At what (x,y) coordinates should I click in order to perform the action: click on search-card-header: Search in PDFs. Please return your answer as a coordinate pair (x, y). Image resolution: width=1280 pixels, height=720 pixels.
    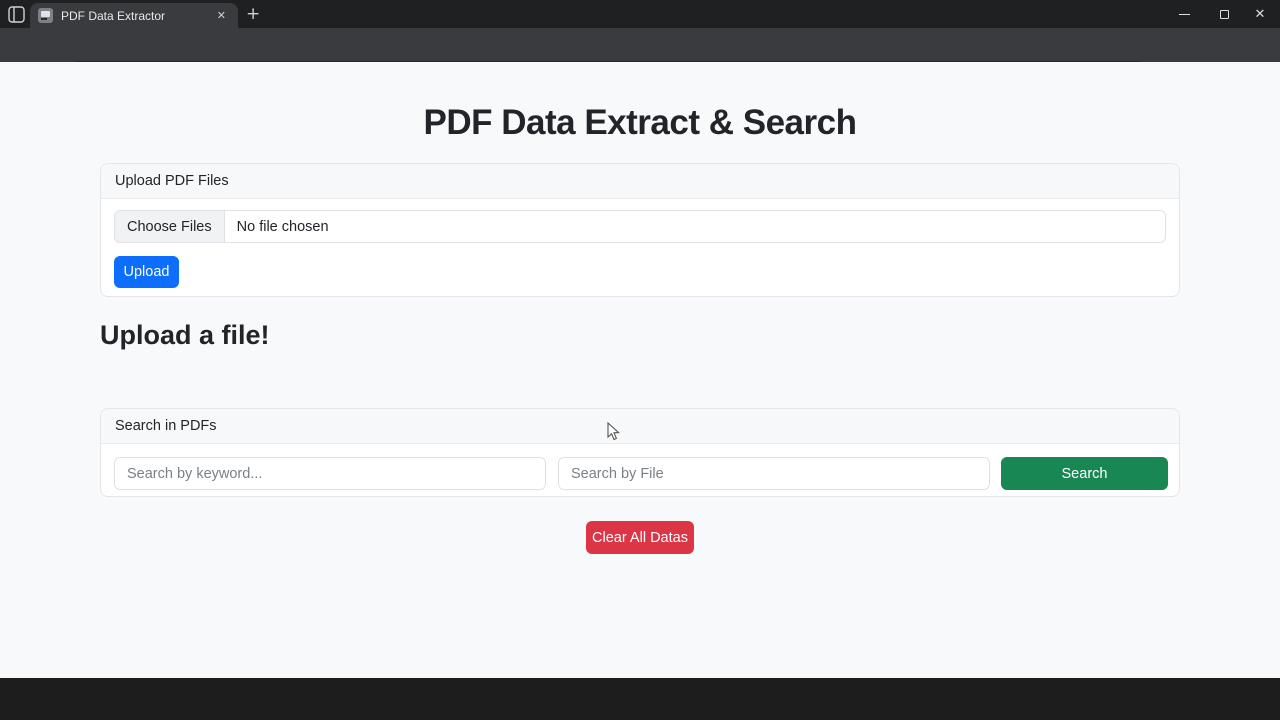
    Looking at the image, I should click on (640, 426).